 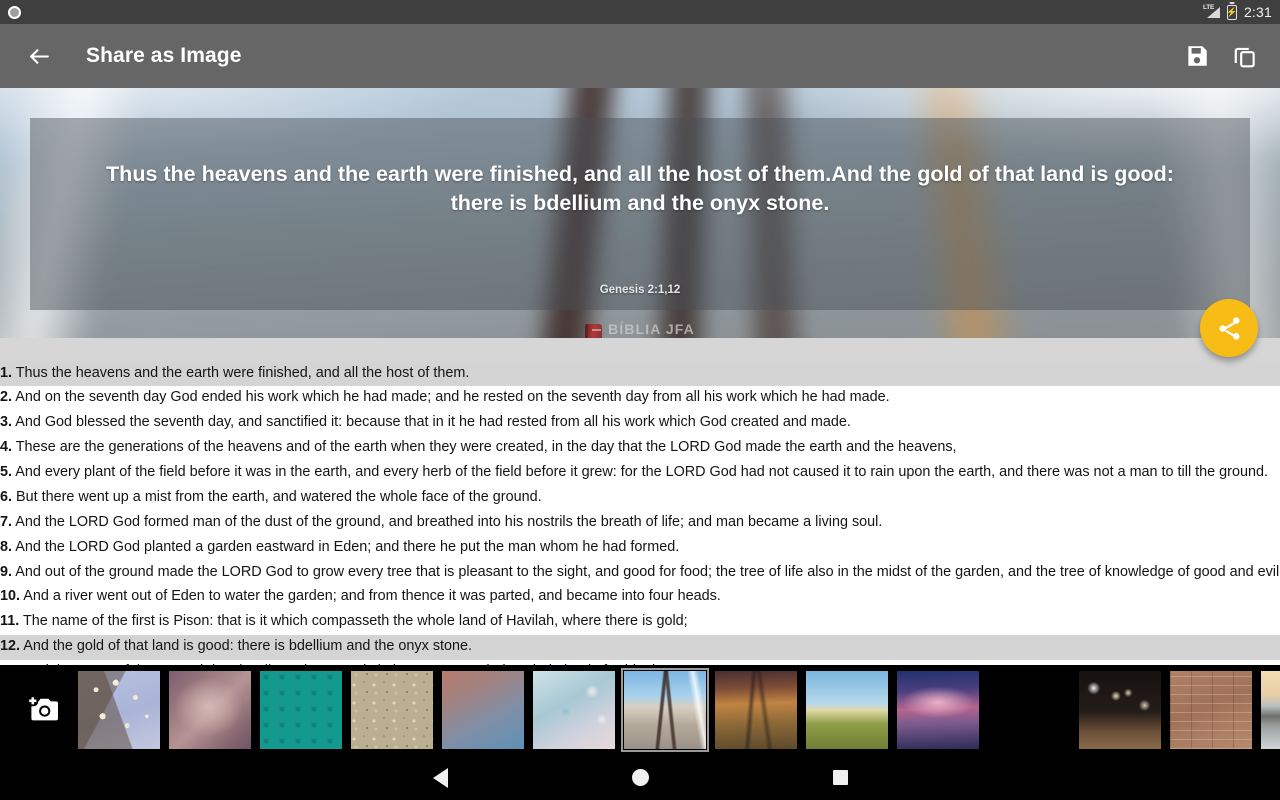 What do you see at coordinates (10, 646) in the screenshot?
I see `verse-number: 12.` at bounding box center [10, 646].